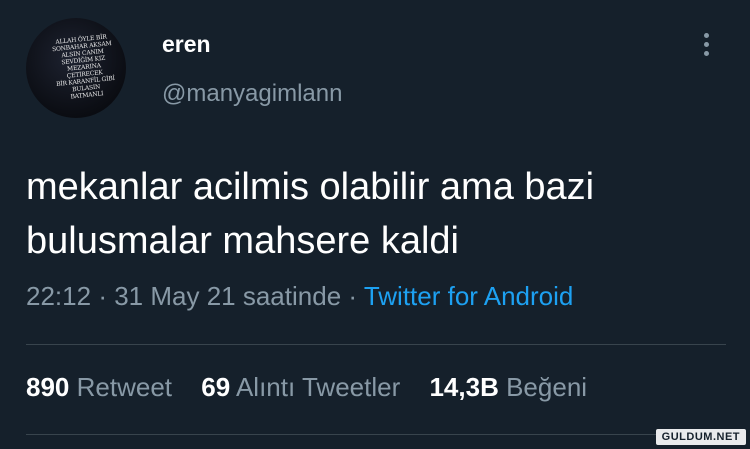 The image size is (750, 449). I want to click on like-label: Beğeni, so click(547, 387).